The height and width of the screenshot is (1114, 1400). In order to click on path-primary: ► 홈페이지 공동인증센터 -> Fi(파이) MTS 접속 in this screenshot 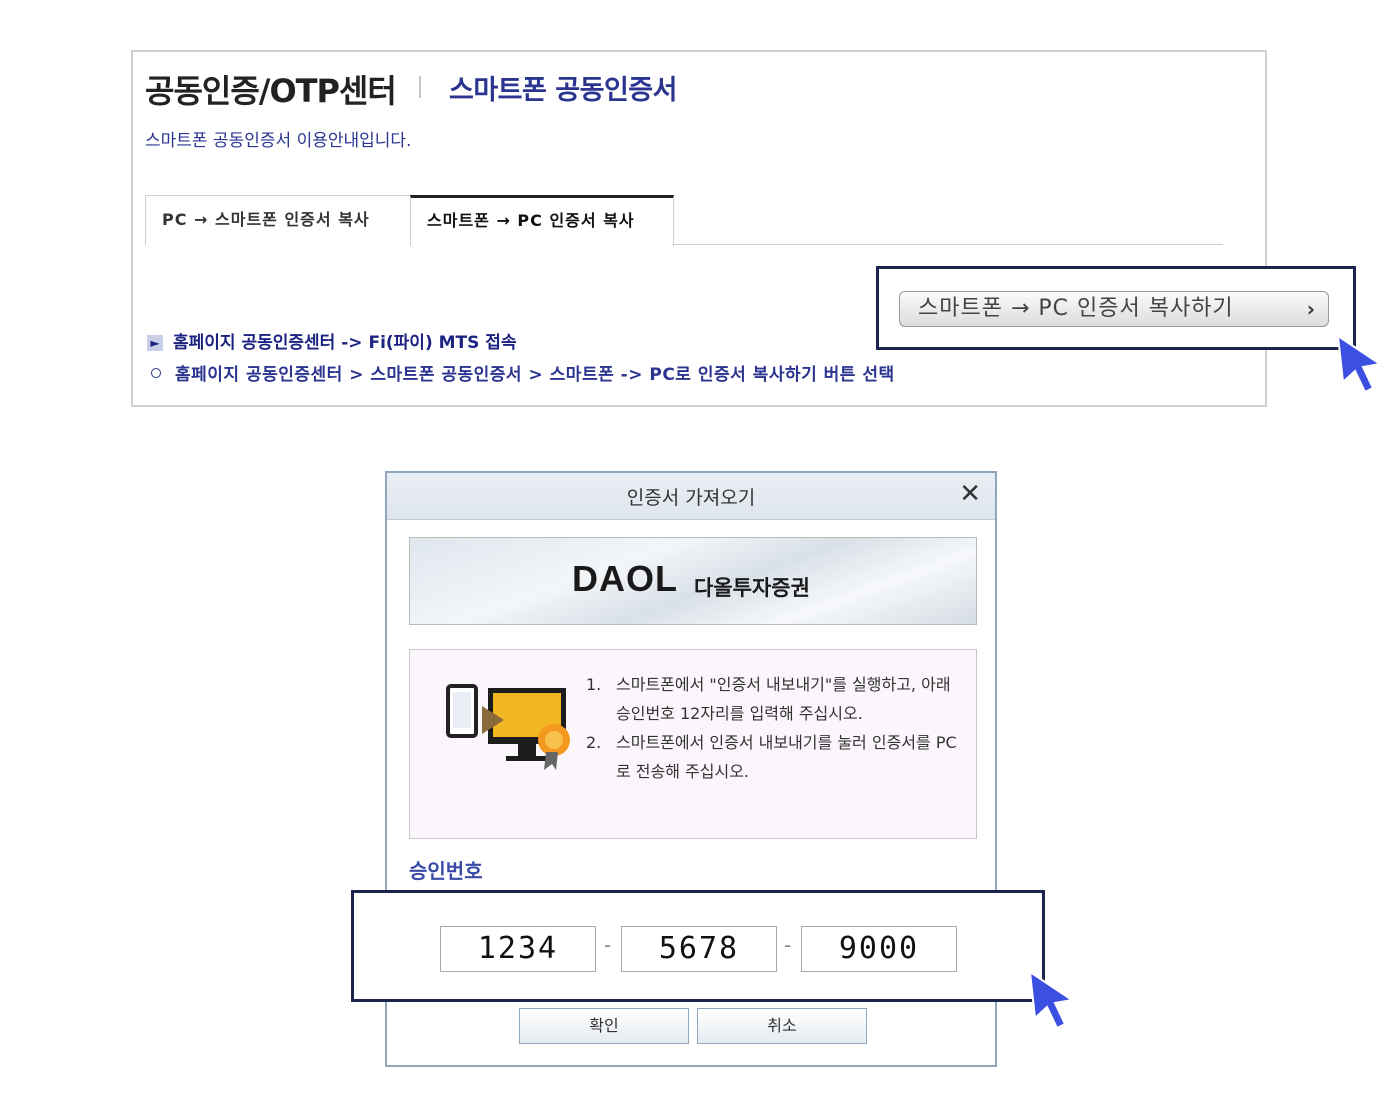, I will do `click(332, 340)`.